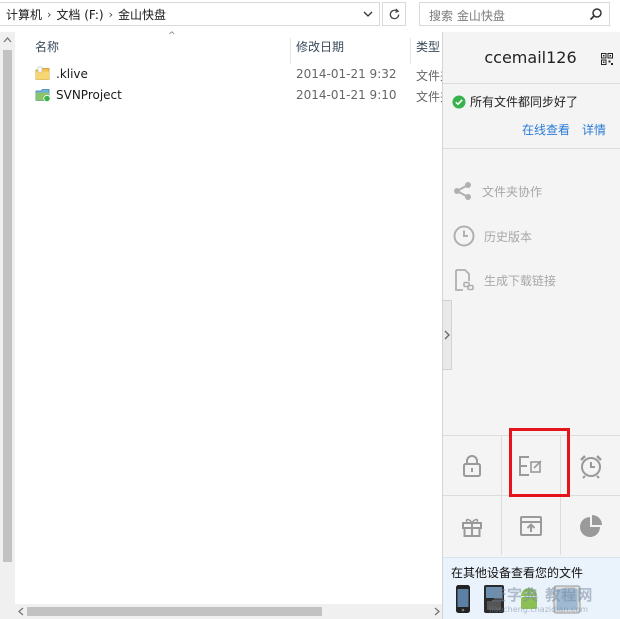 This screenshot has width=620, height=619. Describe the element at coordinates (520, 280) in the screenshot. I see `action-label: 生成下载链接` at that location.